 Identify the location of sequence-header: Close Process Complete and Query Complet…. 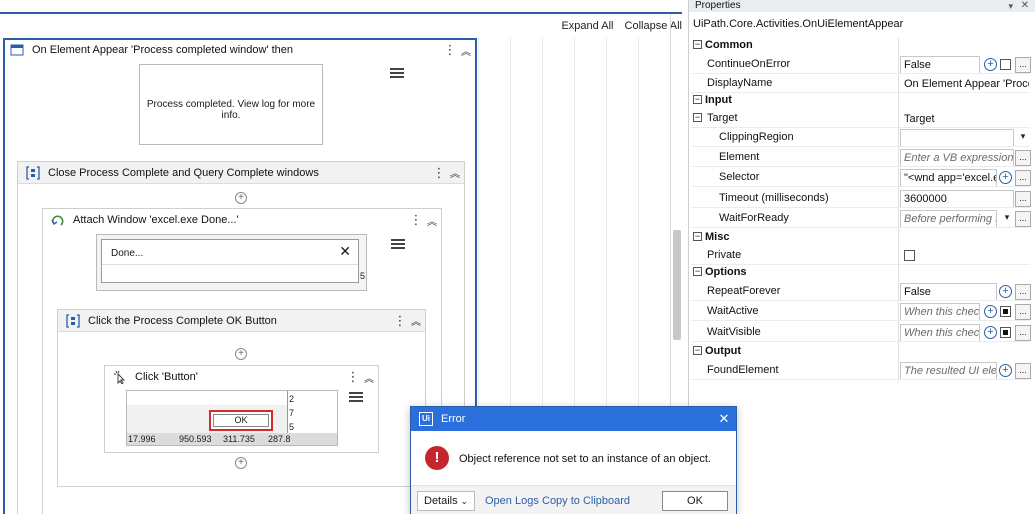
(241, 173).